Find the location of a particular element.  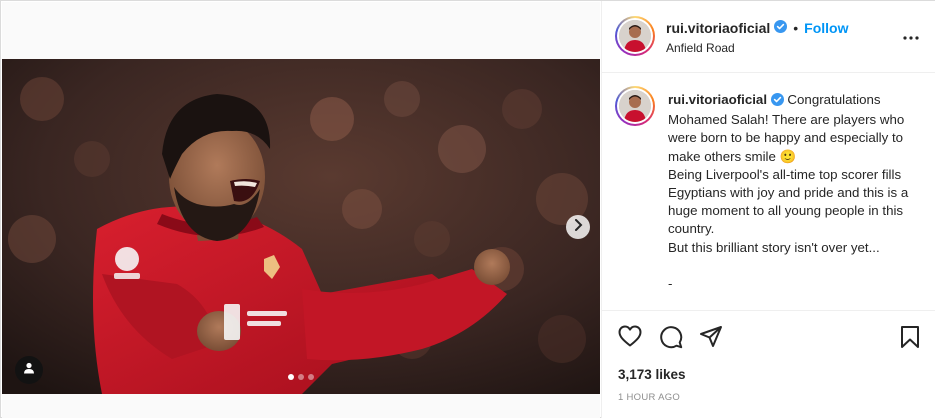

user-tag-icon is located at coordinates (29, 370).